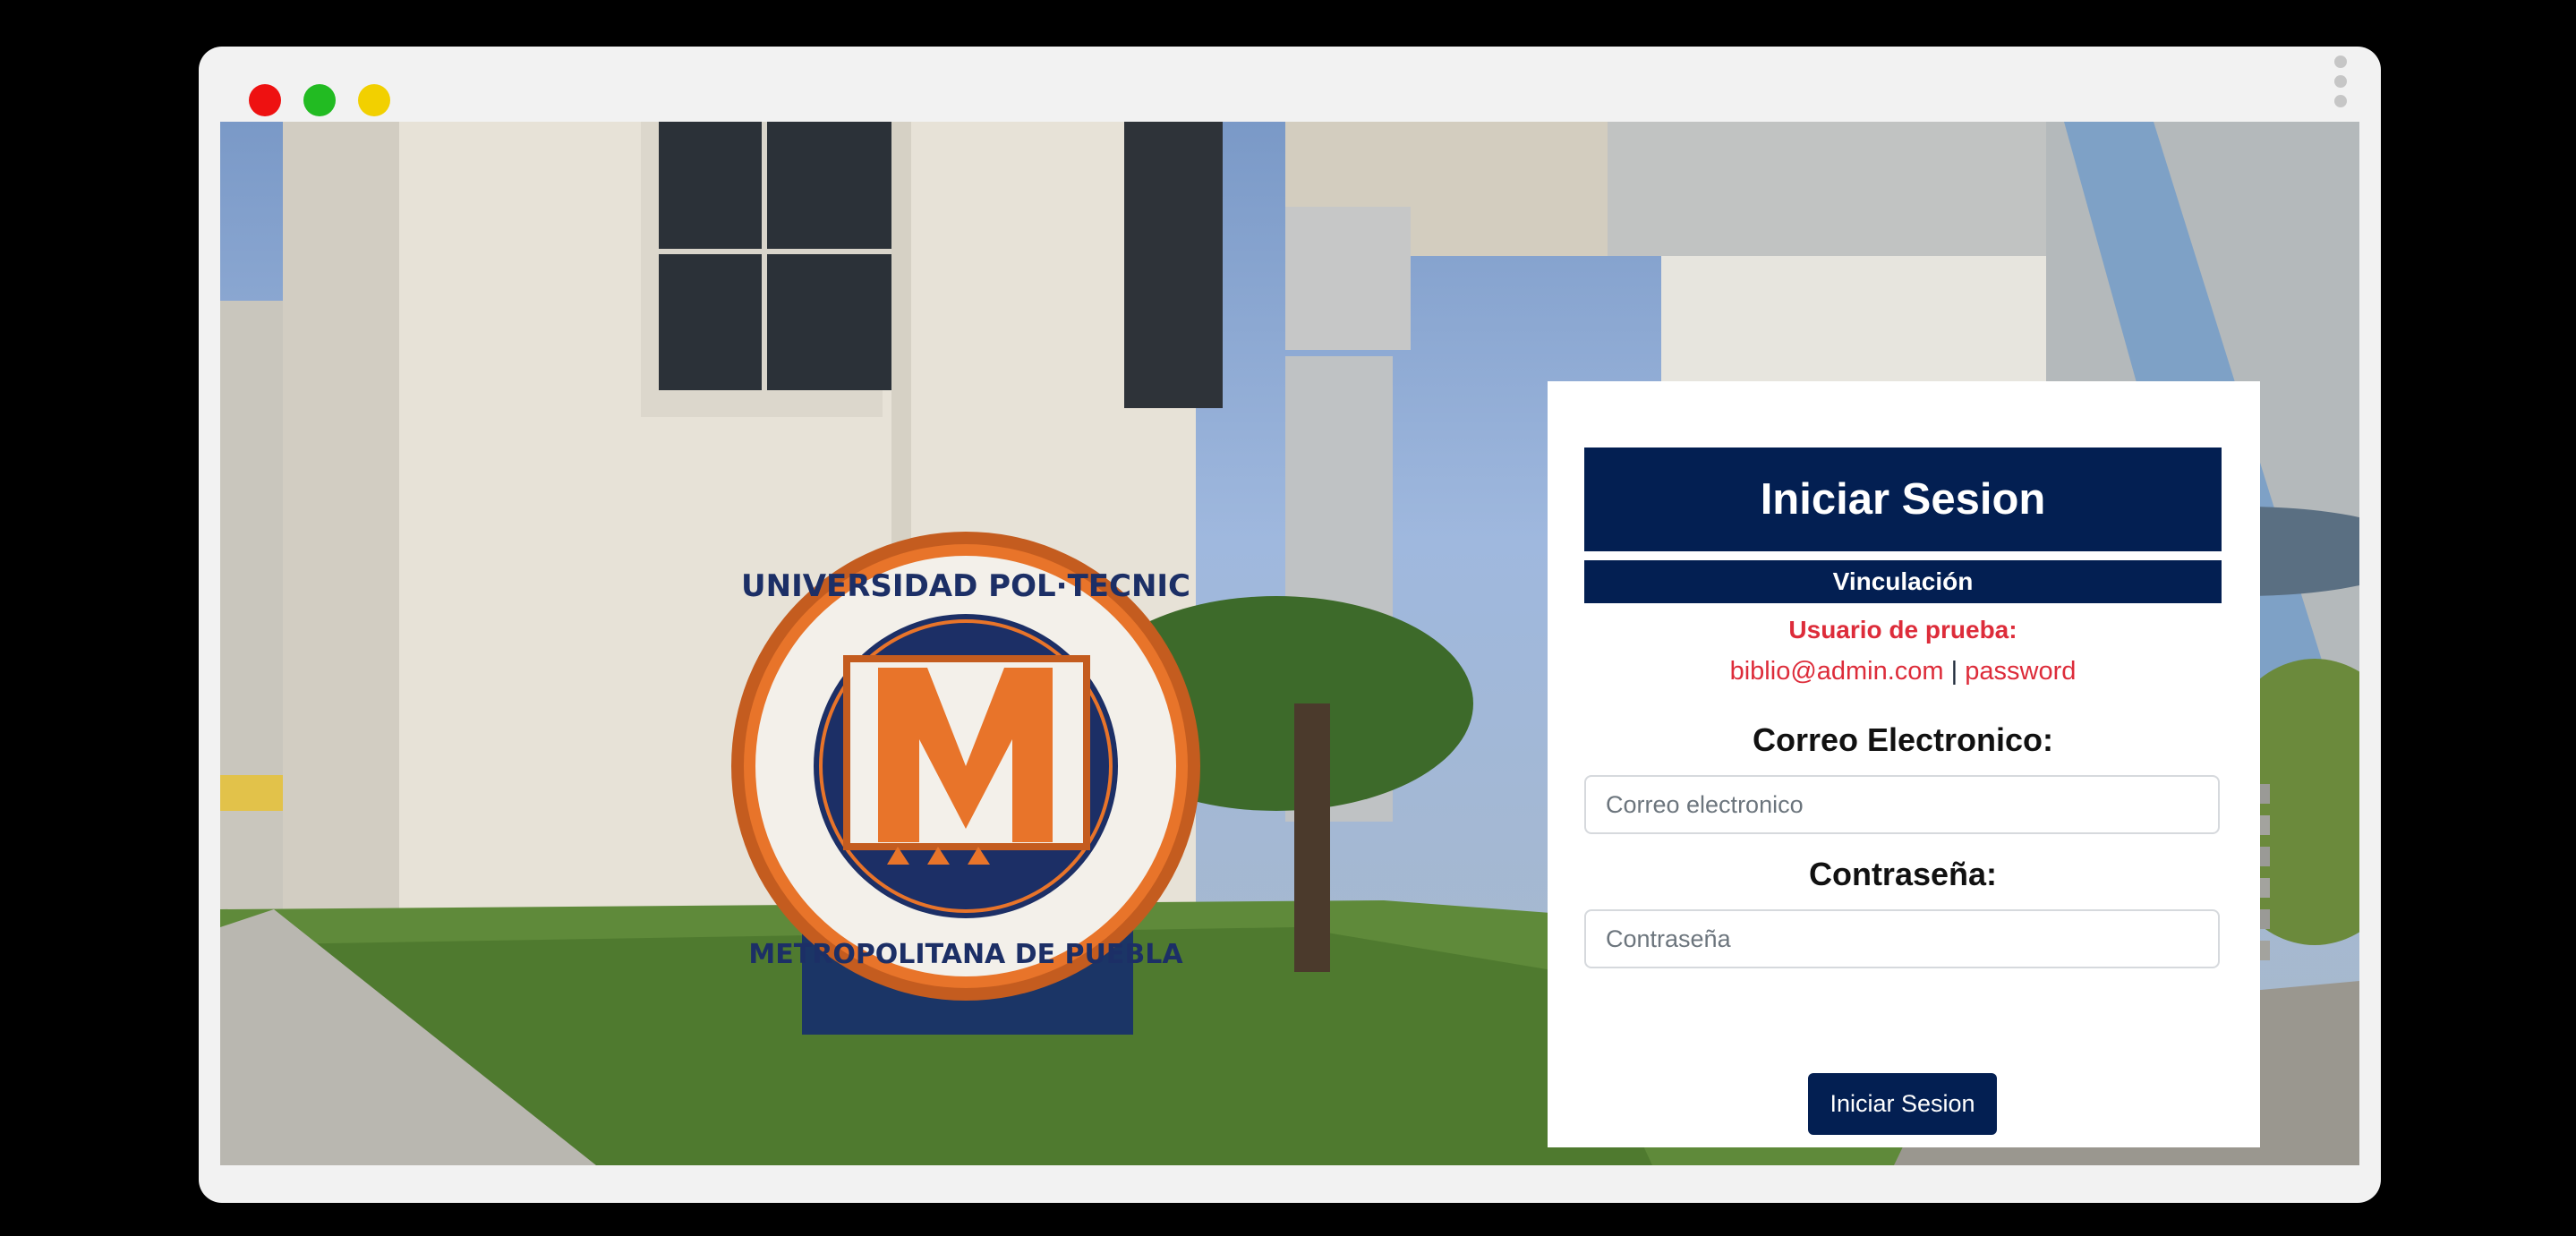 Image resolution: width=2576 pixels, height=1236 pixels. Describe the element at coordinates (965, 586) in the screenshot. I see `svg-text: UNIVERSIDAD POL·TECNIC` at that location.